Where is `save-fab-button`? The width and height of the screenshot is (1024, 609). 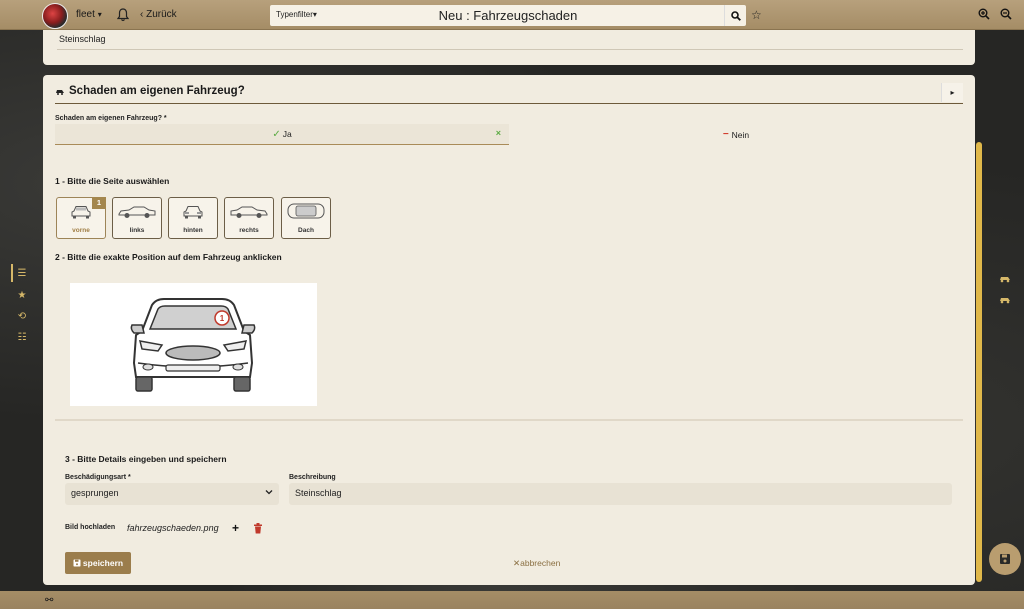 save-fab-button is located at coordinates (1005, 559).